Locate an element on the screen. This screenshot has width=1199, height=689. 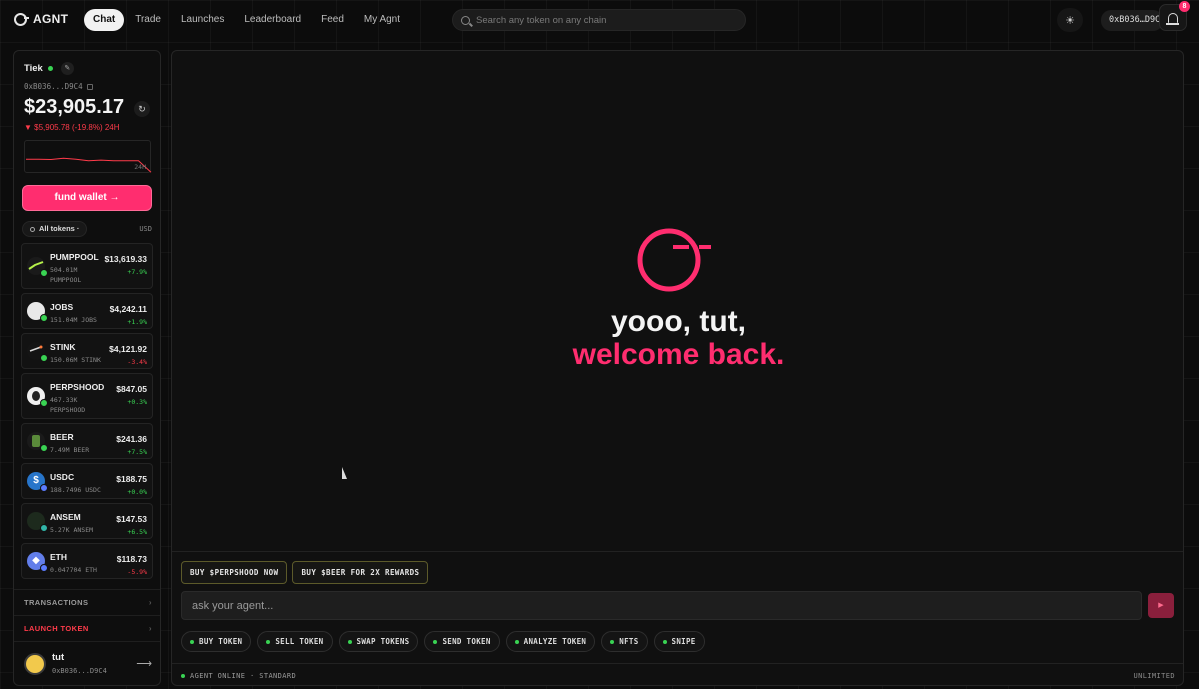
portfolio-balance: $23,905.17 is located at coordinates (74, 107).